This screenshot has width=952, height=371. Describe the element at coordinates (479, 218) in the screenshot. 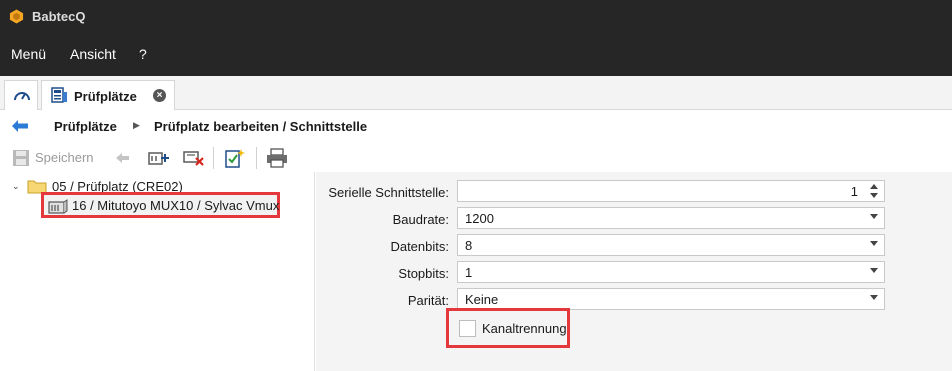

I see `baudrate-value: 1200` at that location.